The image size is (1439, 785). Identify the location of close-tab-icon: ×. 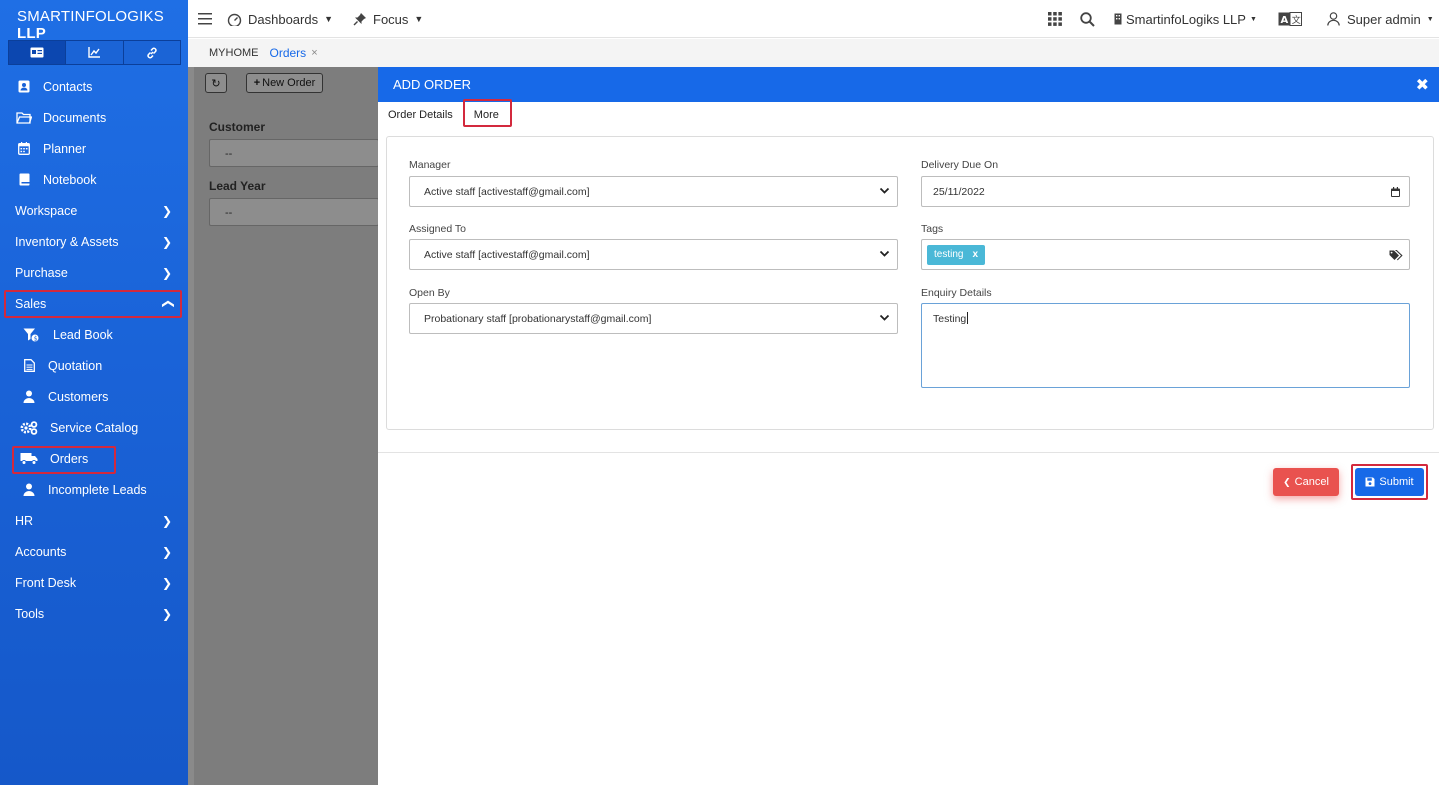
(314, 53).